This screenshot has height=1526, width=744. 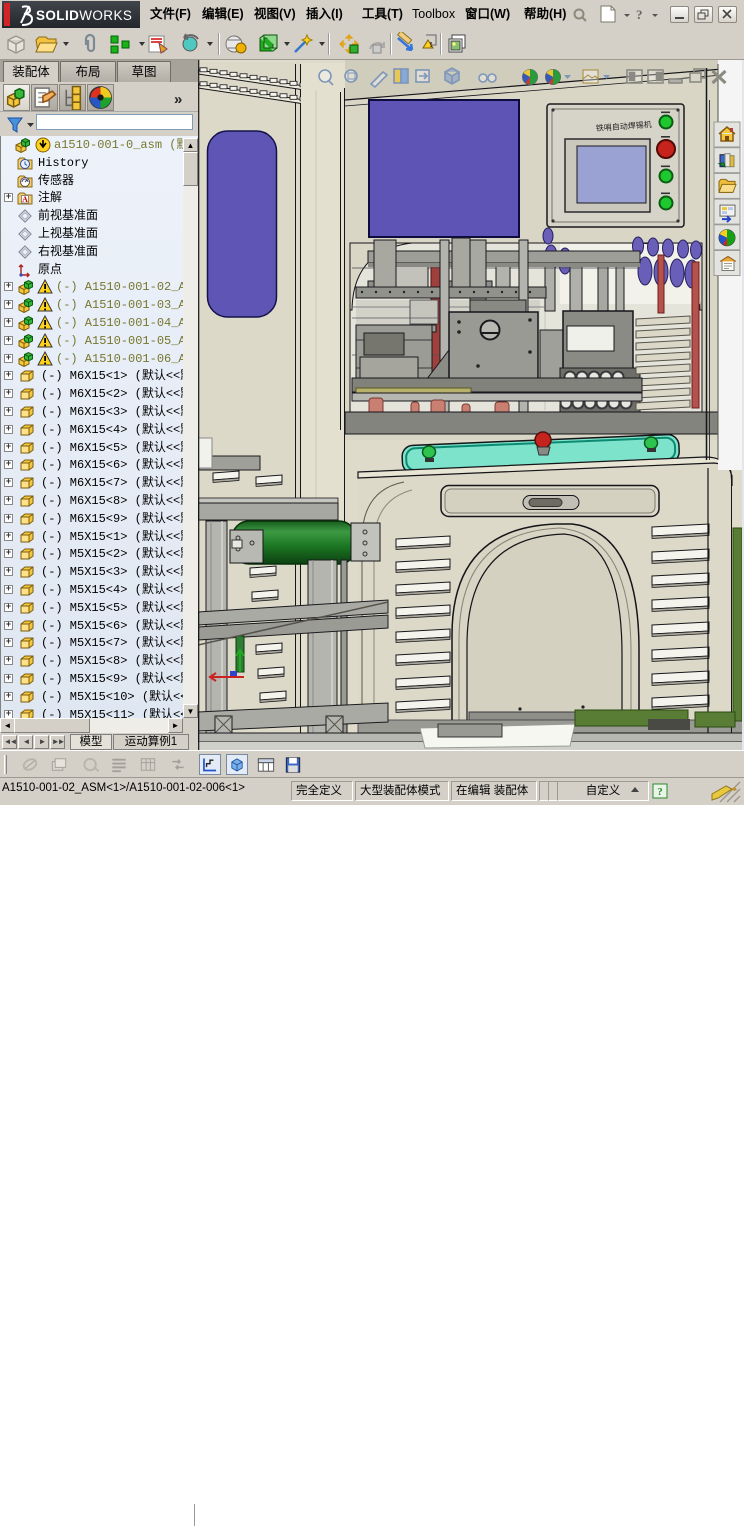 I want to click on svg-text: A, so click(x=25, y=199).